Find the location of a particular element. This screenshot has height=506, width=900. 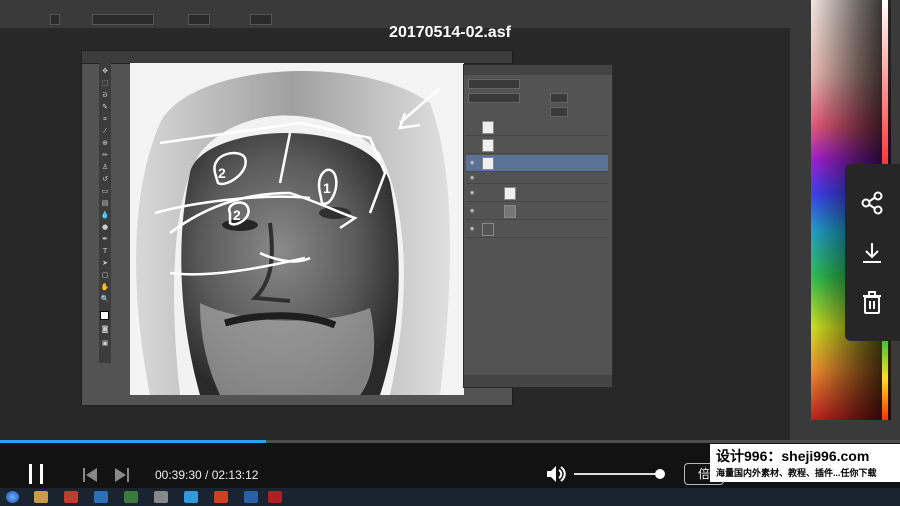

download-icon is located at coordinates (872, 253).